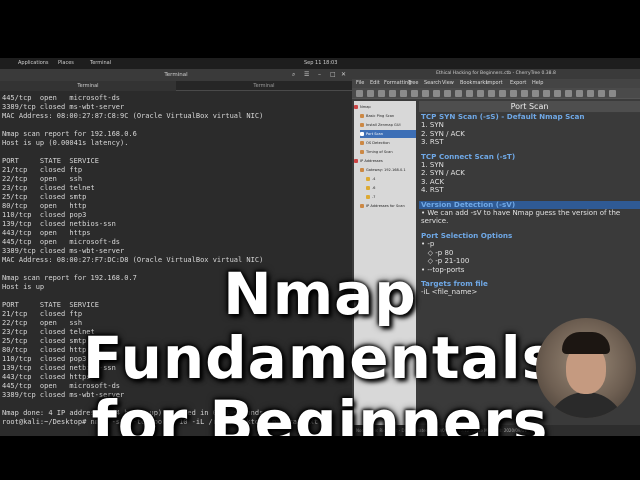  Describe the element at coordinates (380, 116) in the screenshot. I see `tree-node-label: Basic Ping Scan` at that location.